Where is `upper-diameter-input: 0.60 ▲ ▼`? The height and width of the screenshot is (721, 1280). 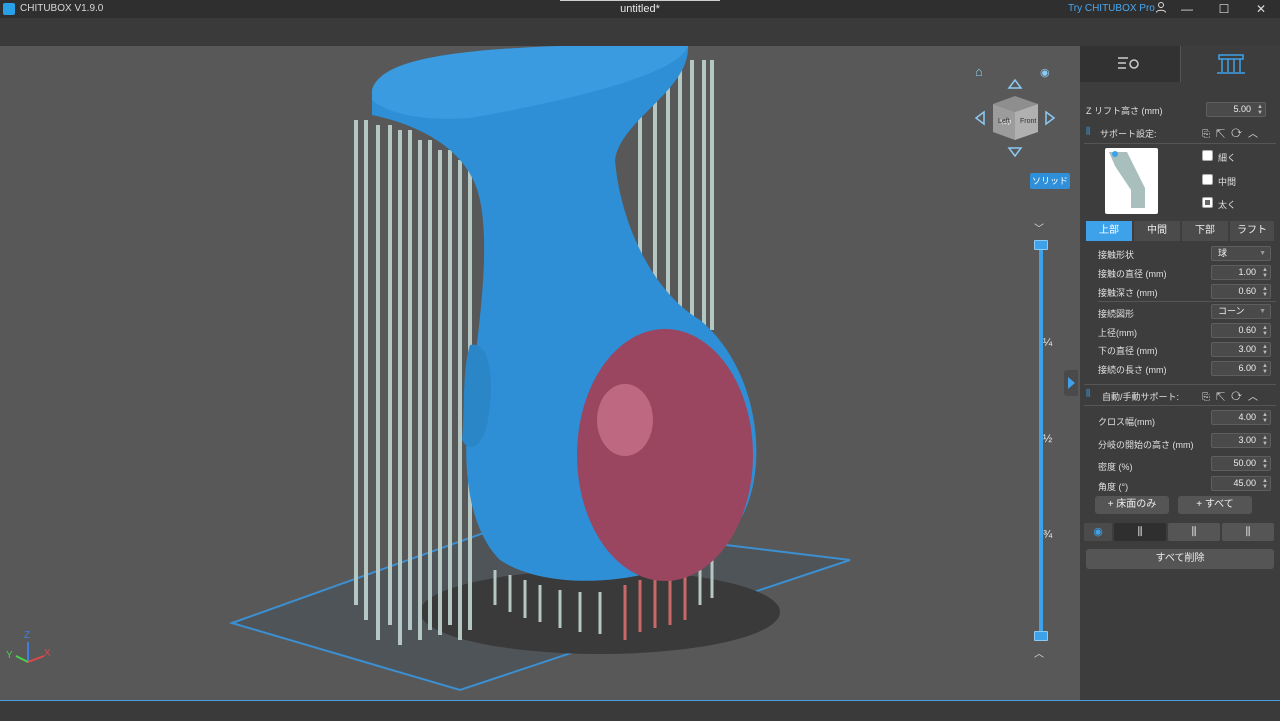 upper-diameter-input: 0.60 ▲ ▼ is located at coordinates (1241, 330).